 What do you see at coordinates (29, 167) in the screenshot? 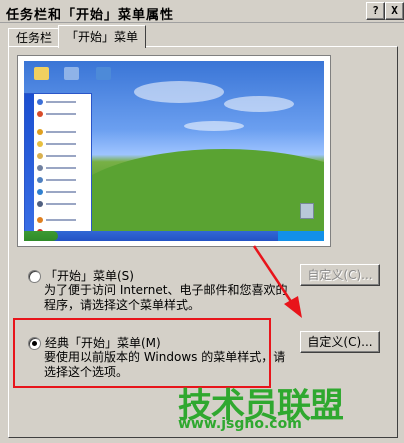
I see `start-menu-side-strip` at bounding box center [29, 167].